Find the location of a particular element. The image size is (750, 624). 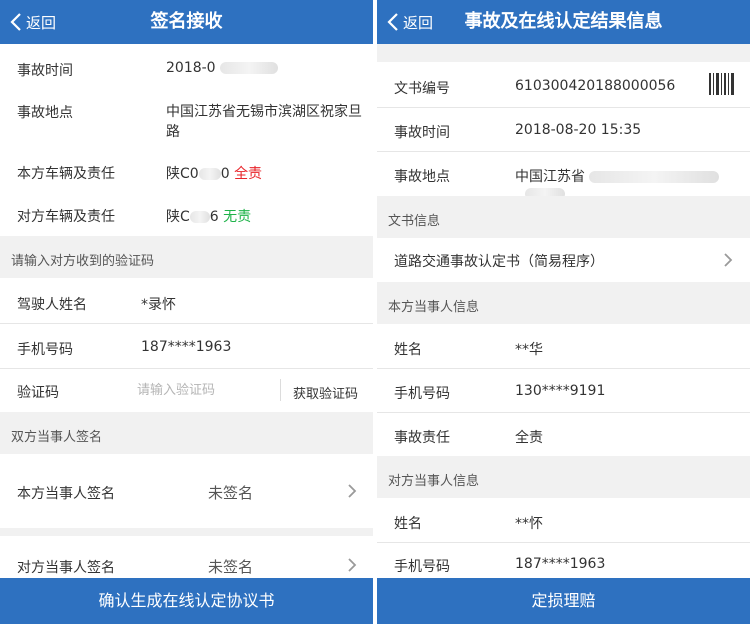

other-signature-row: 对方当事人签名 未签名 is located at coordinates (186, 557).